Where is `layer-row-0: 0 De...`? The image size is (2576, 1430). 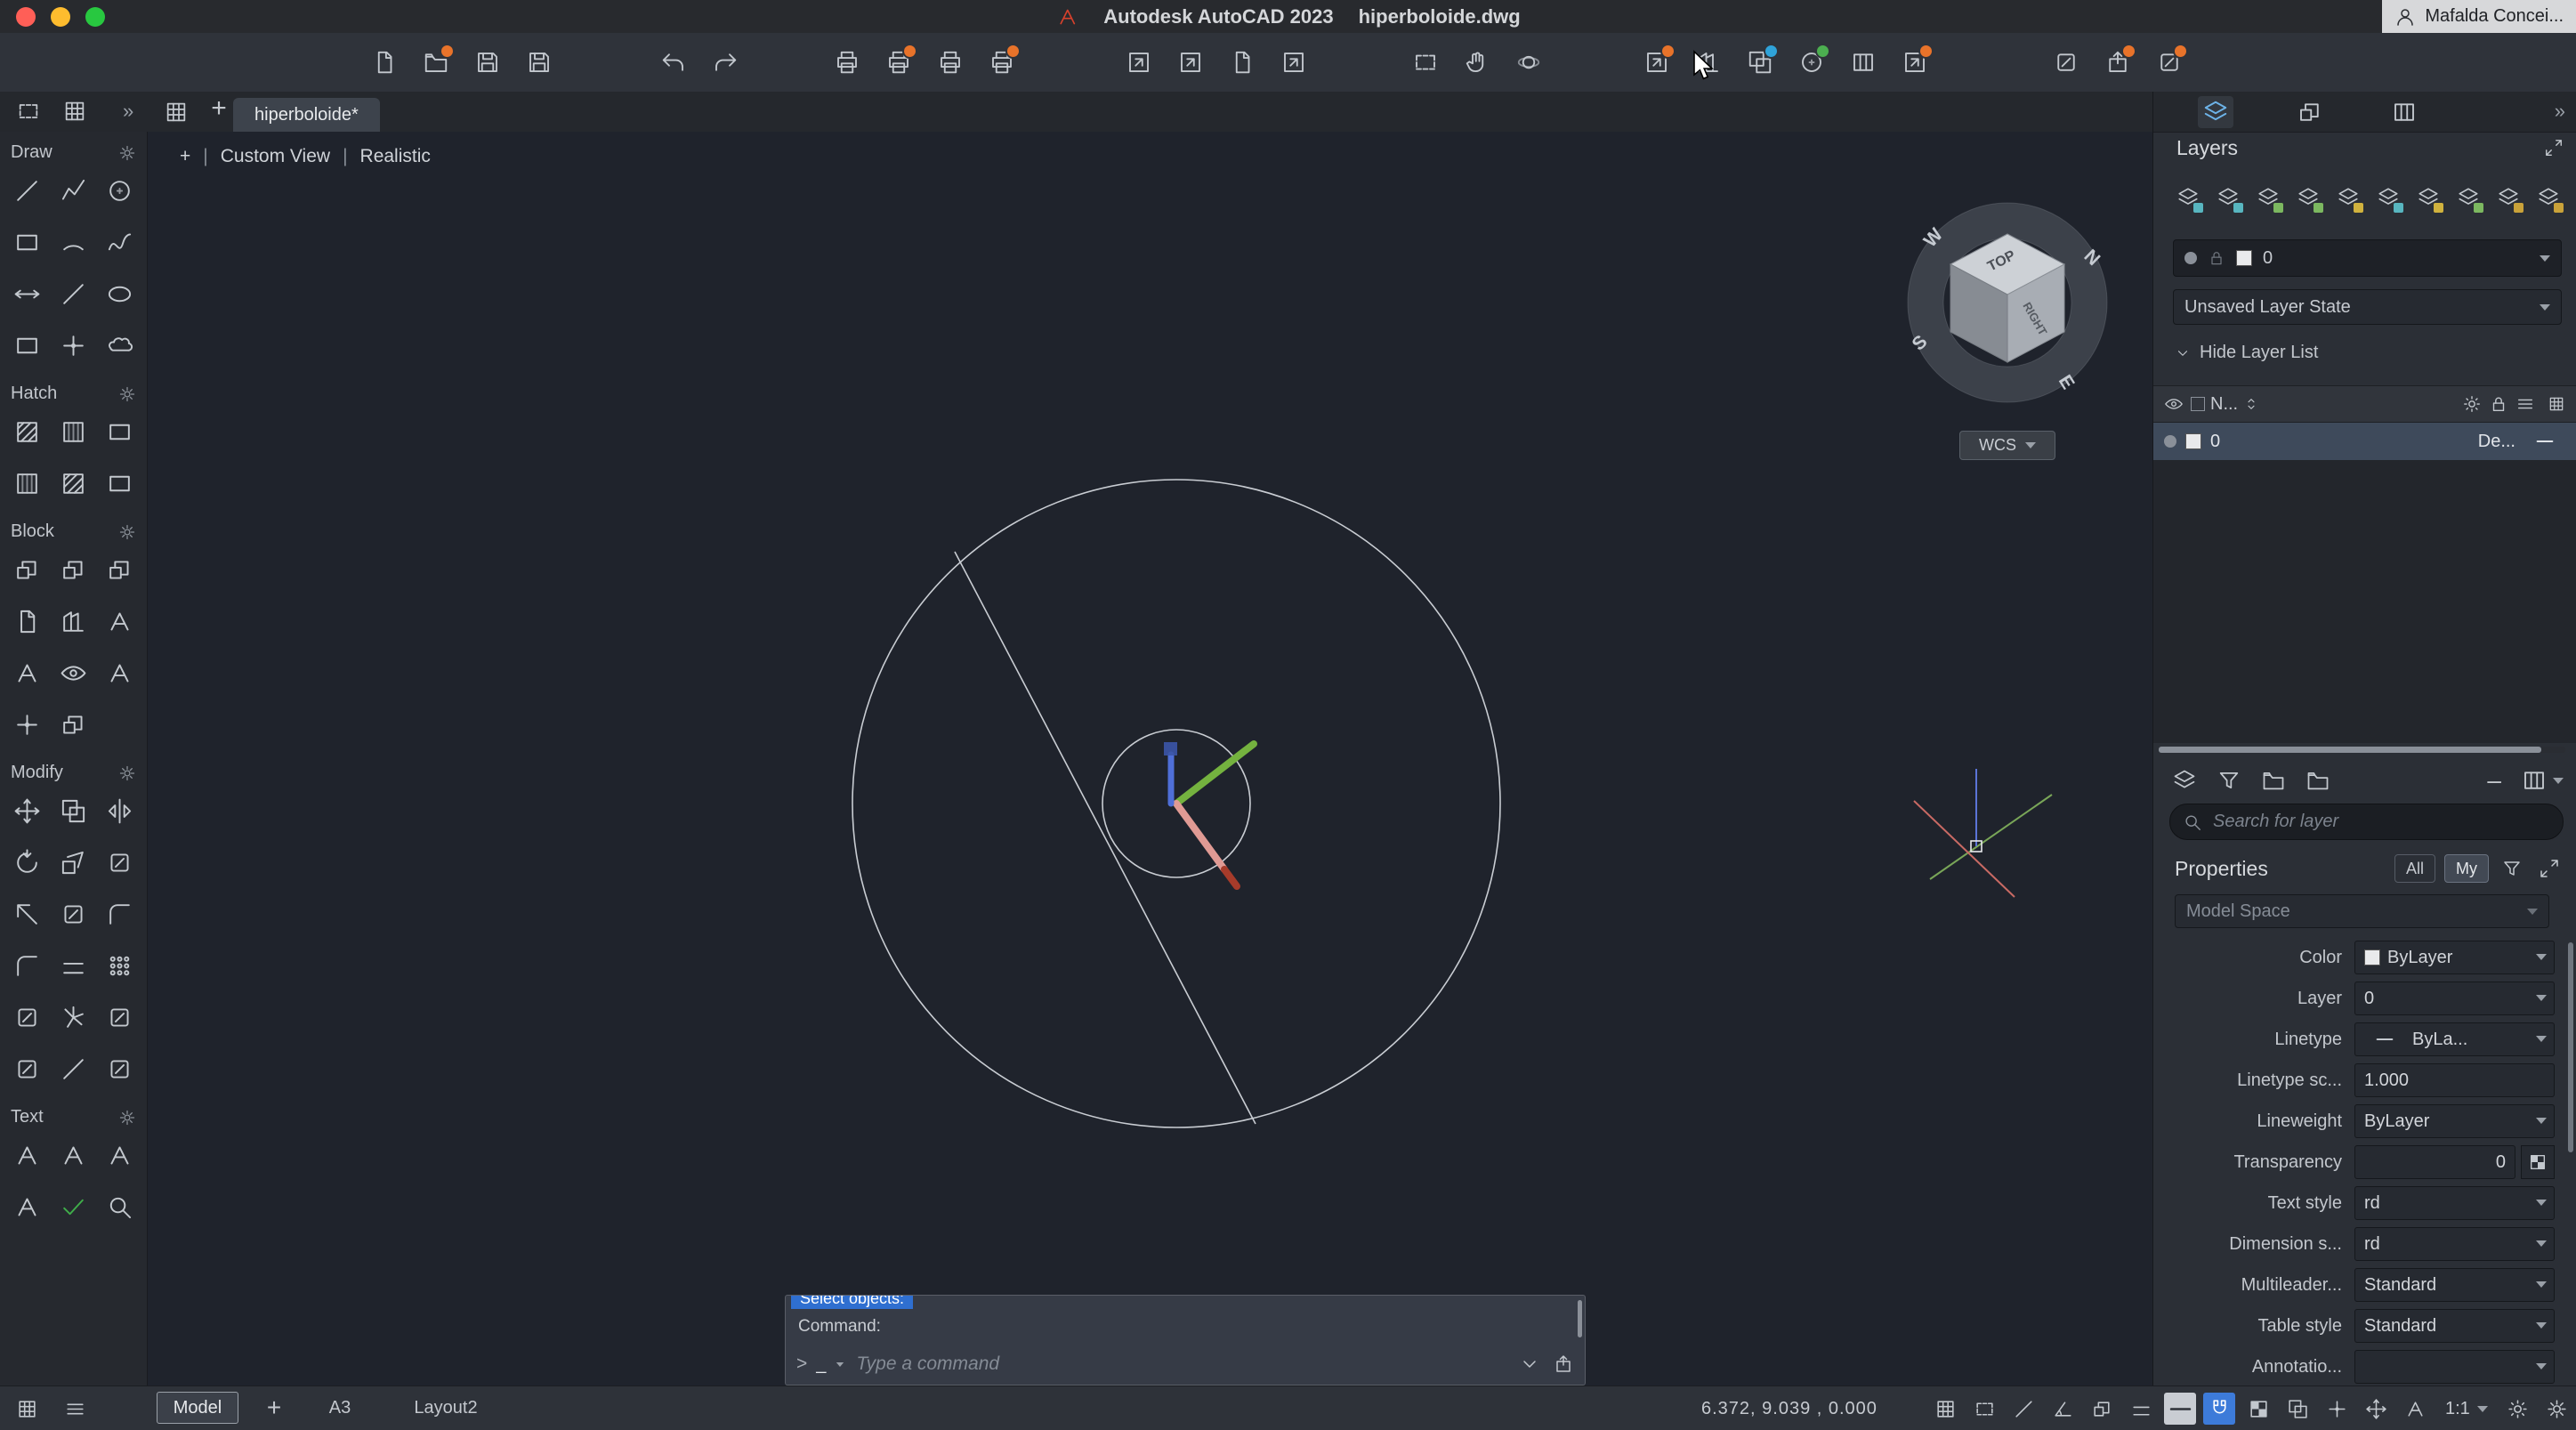 layer-row-0: 0 De... is located at coordinates (2364, 441).